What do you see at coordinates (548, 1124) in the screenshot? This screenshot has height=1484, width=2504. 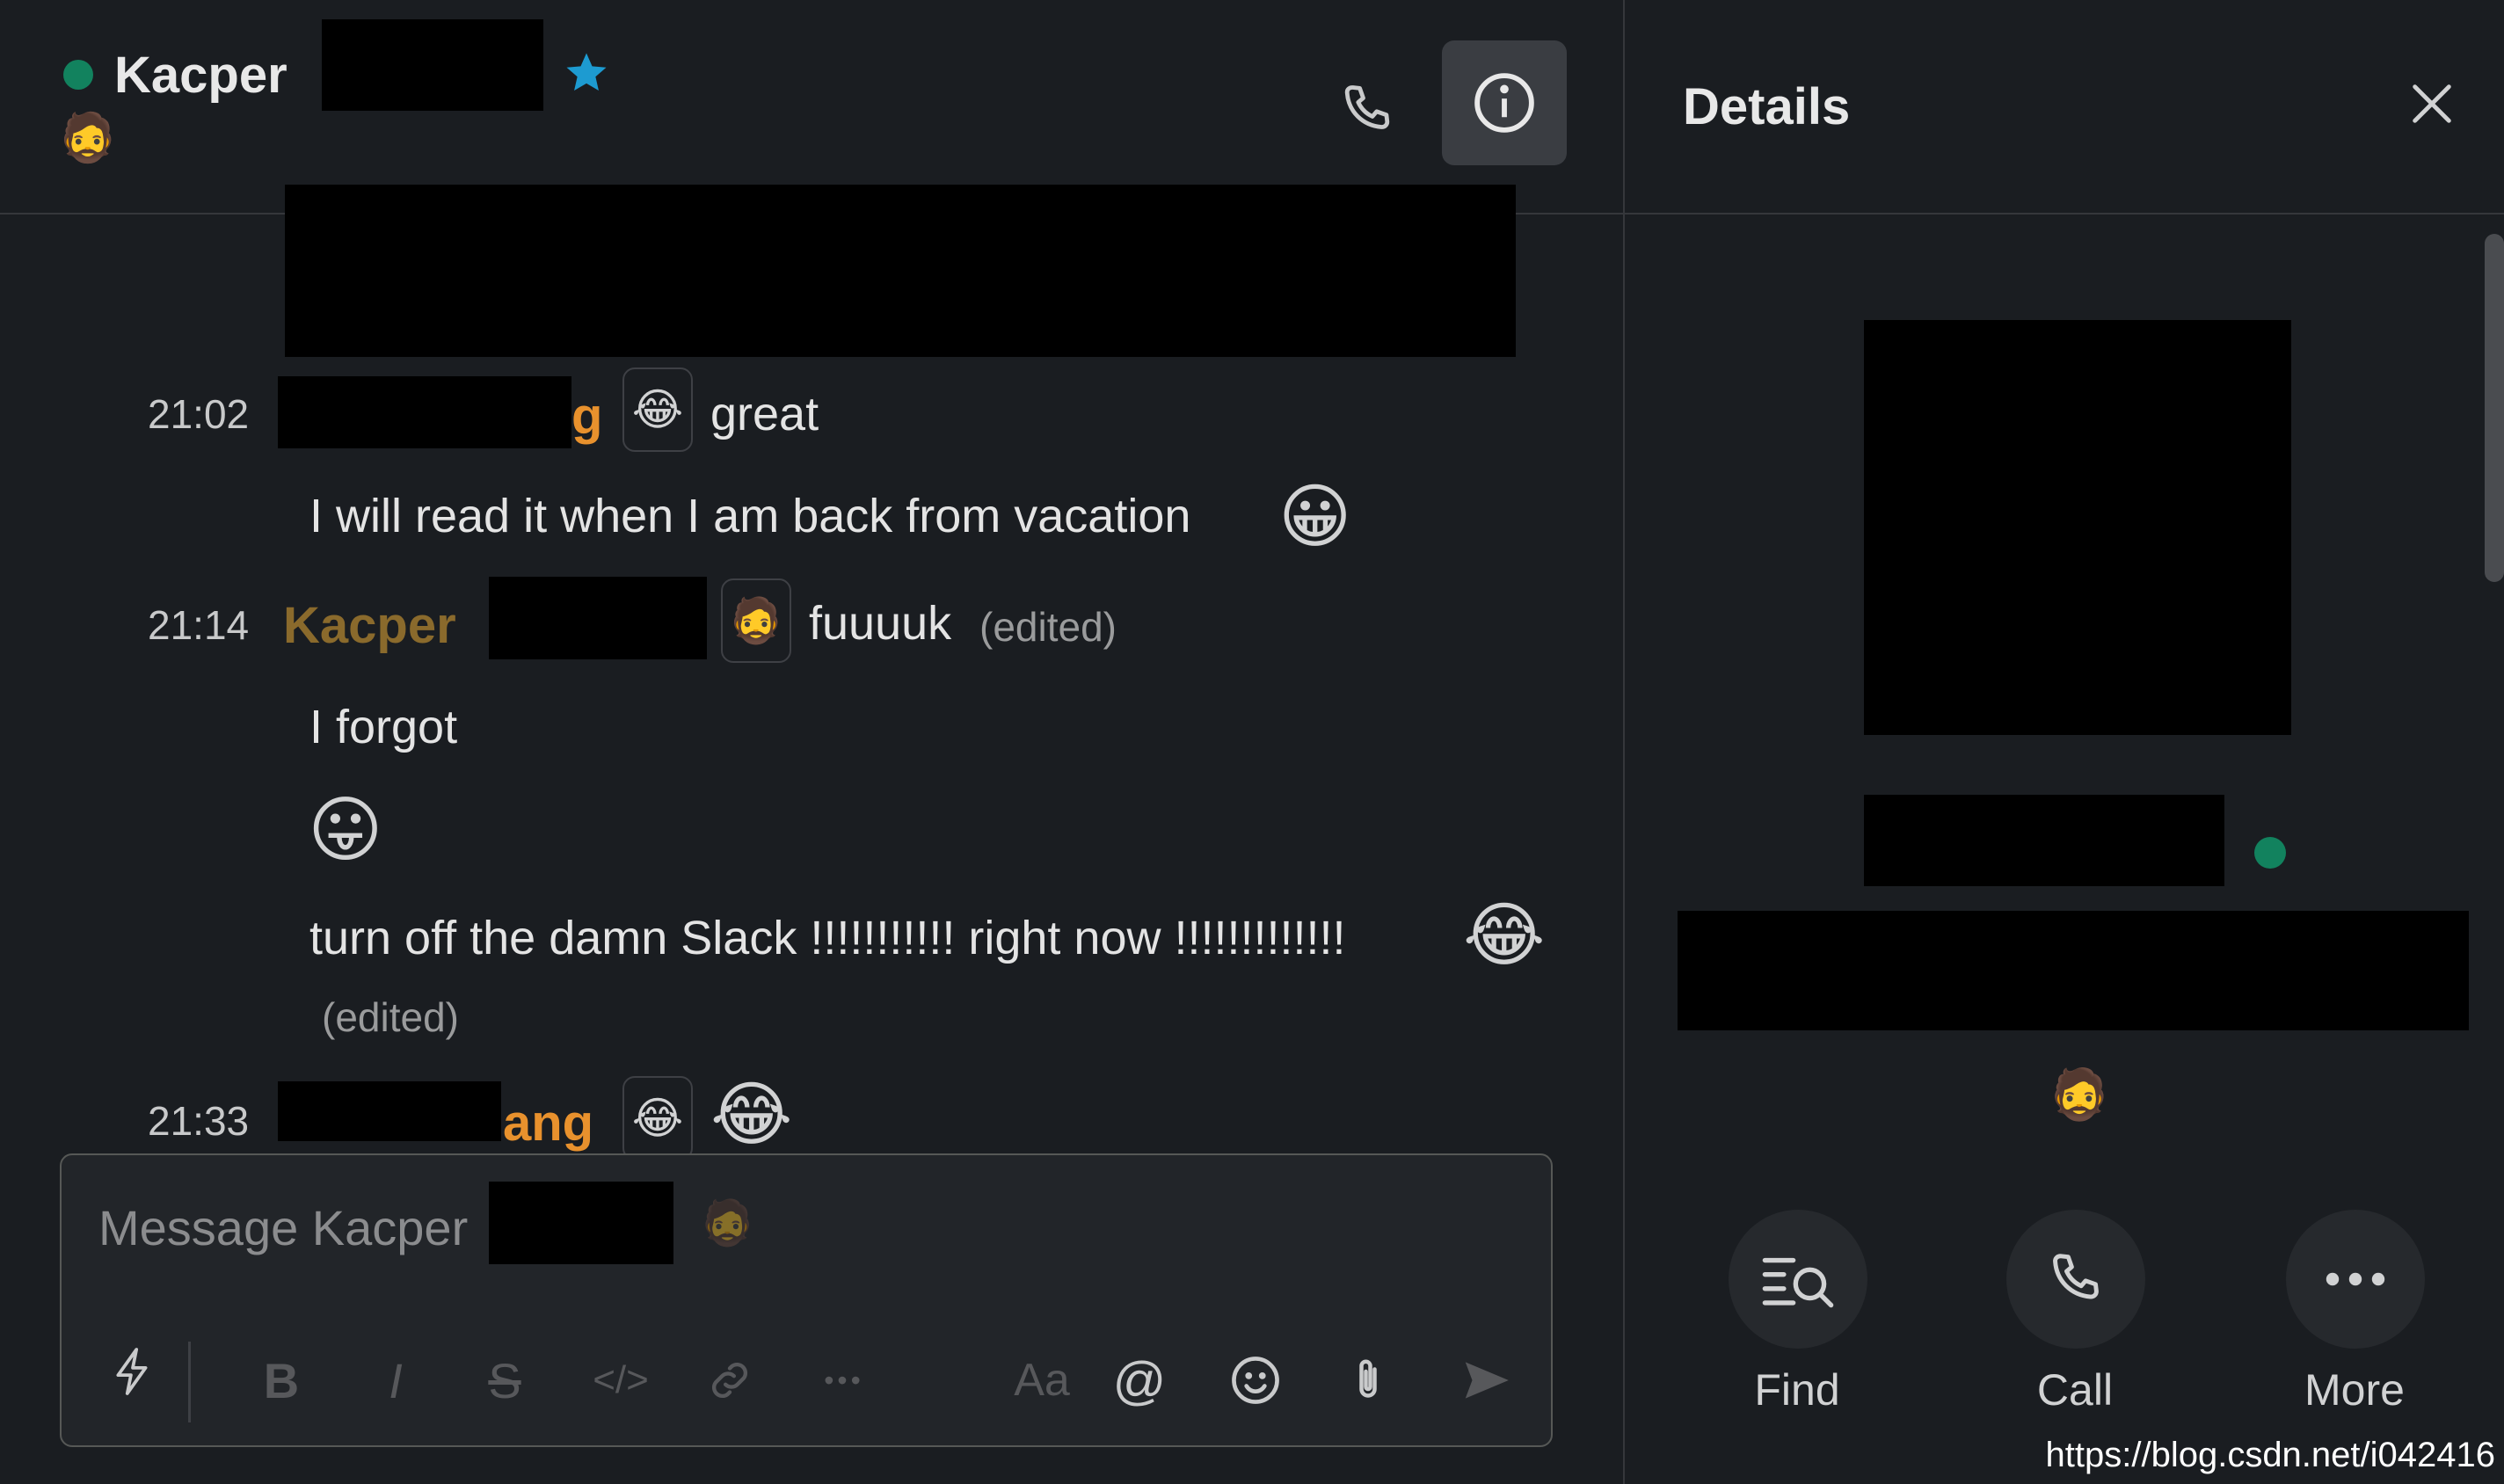 I see `sender-name: ang` at bounding box center [548, 1124].